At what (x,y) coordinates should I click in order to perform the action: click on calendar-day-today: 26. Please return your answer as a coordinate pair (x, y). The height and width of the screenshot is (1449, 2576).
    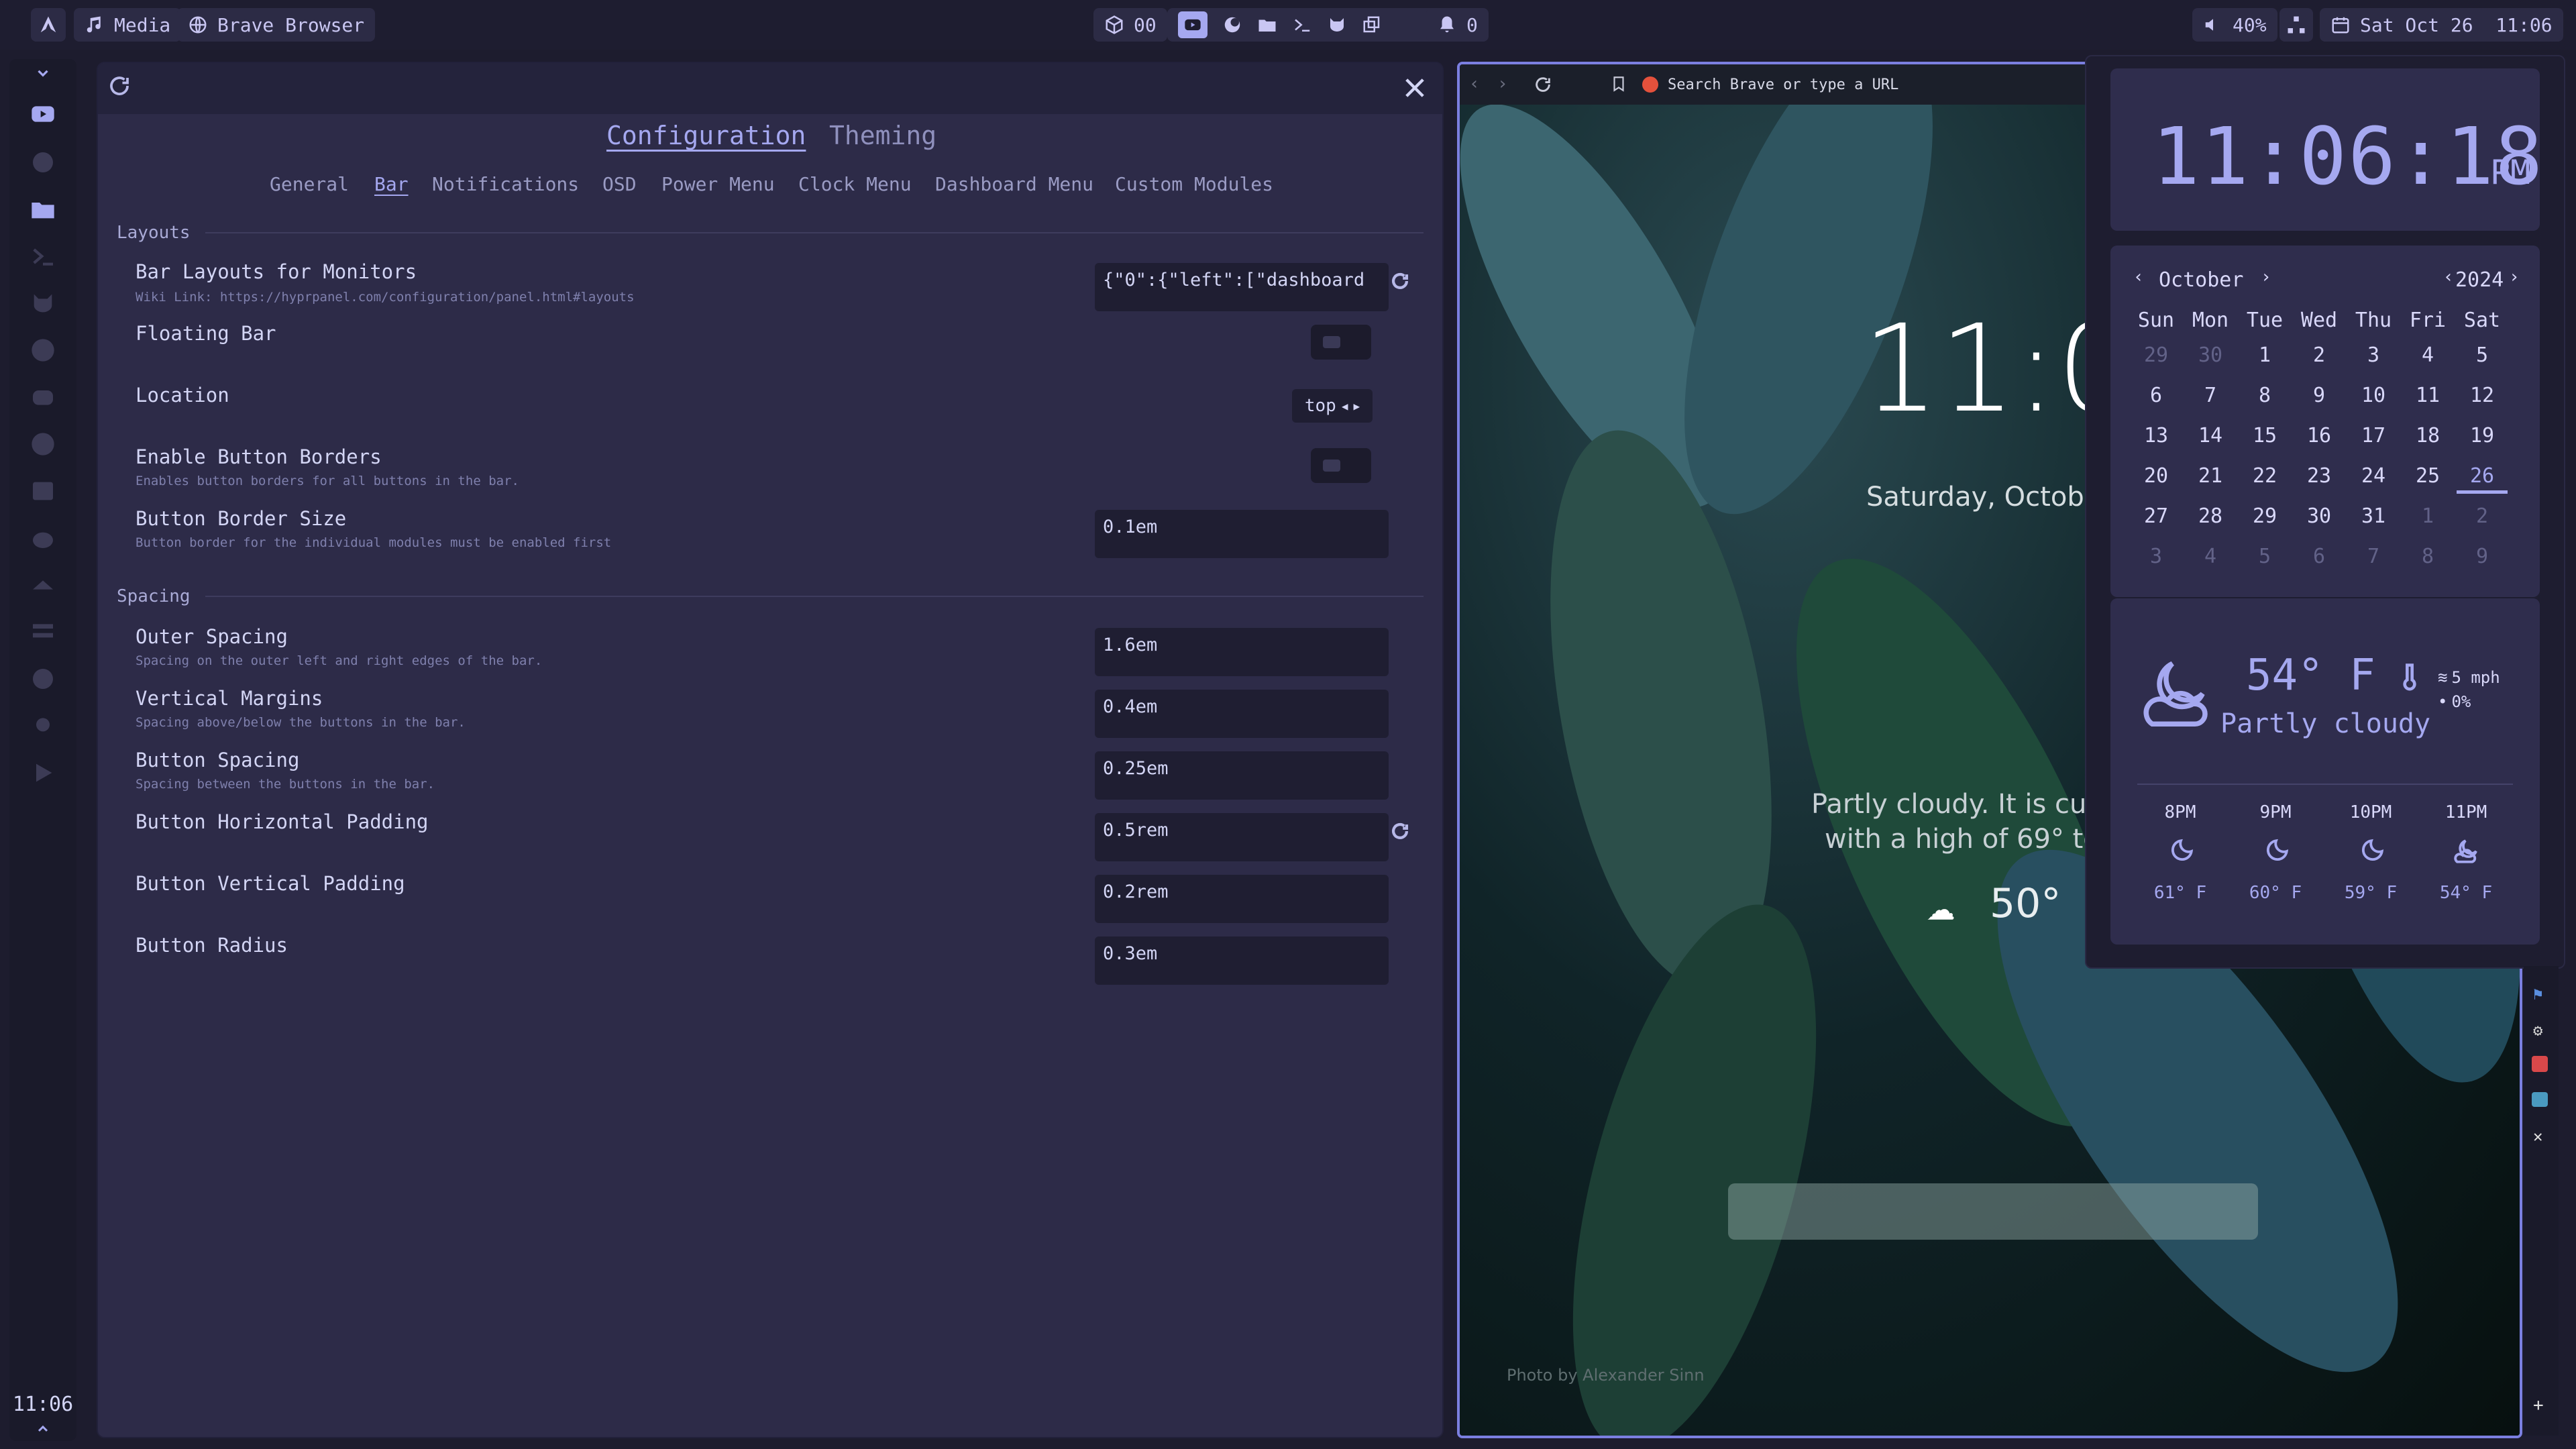
    Looking at the image, I should click on (2482, 479).